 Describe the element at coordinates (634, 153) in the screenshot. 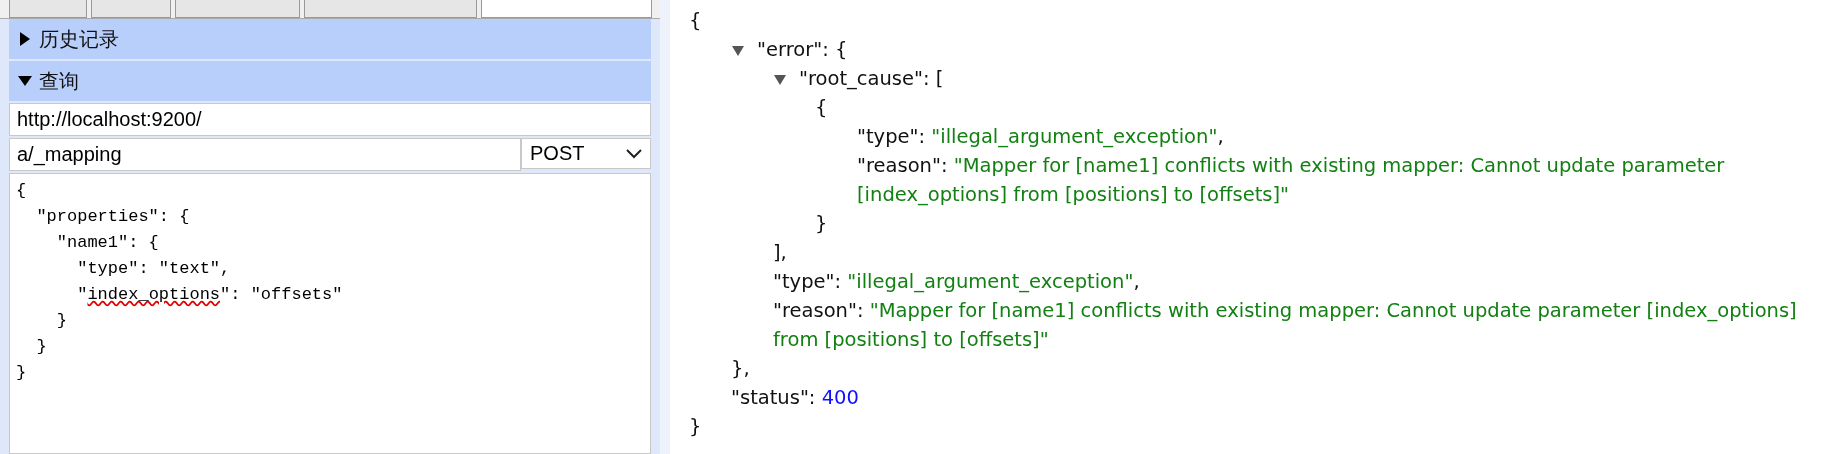

I see `chevron-down-icon` at that location.